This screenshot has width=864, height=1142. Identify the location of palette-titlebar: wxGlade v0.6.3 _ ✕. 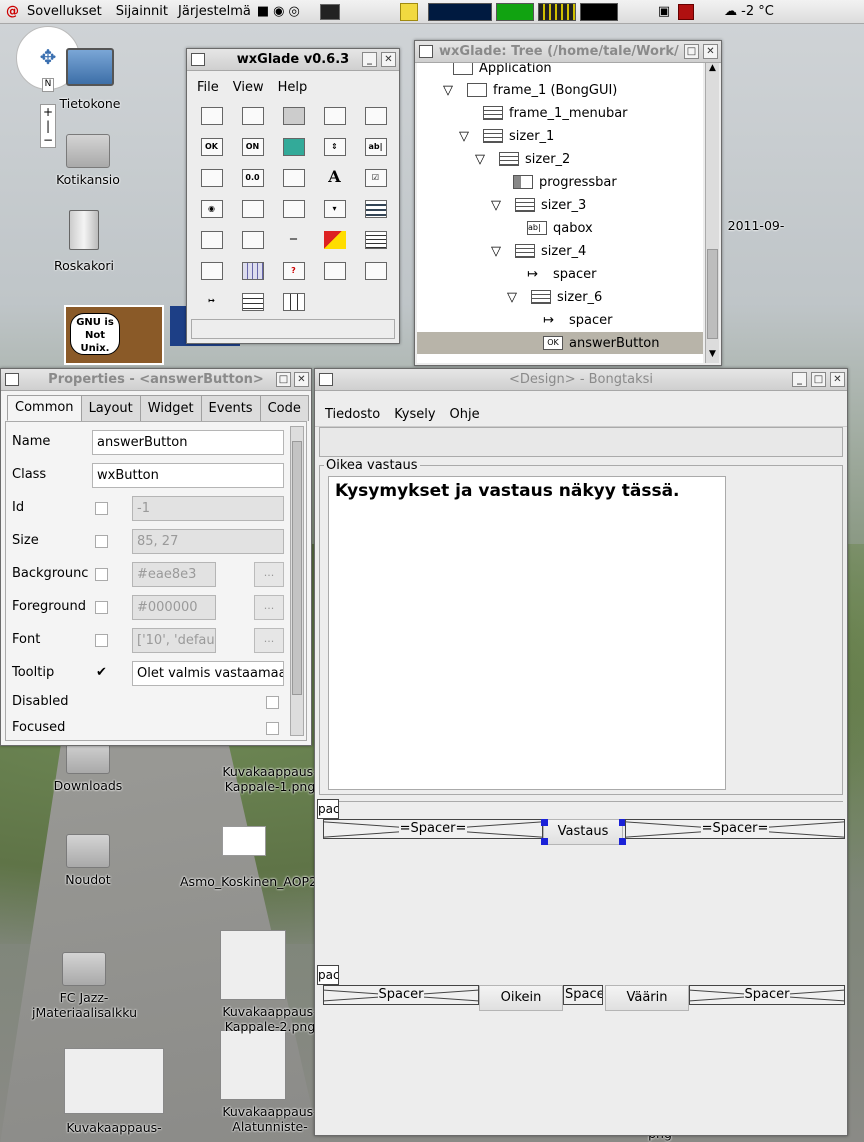
(293, 60).